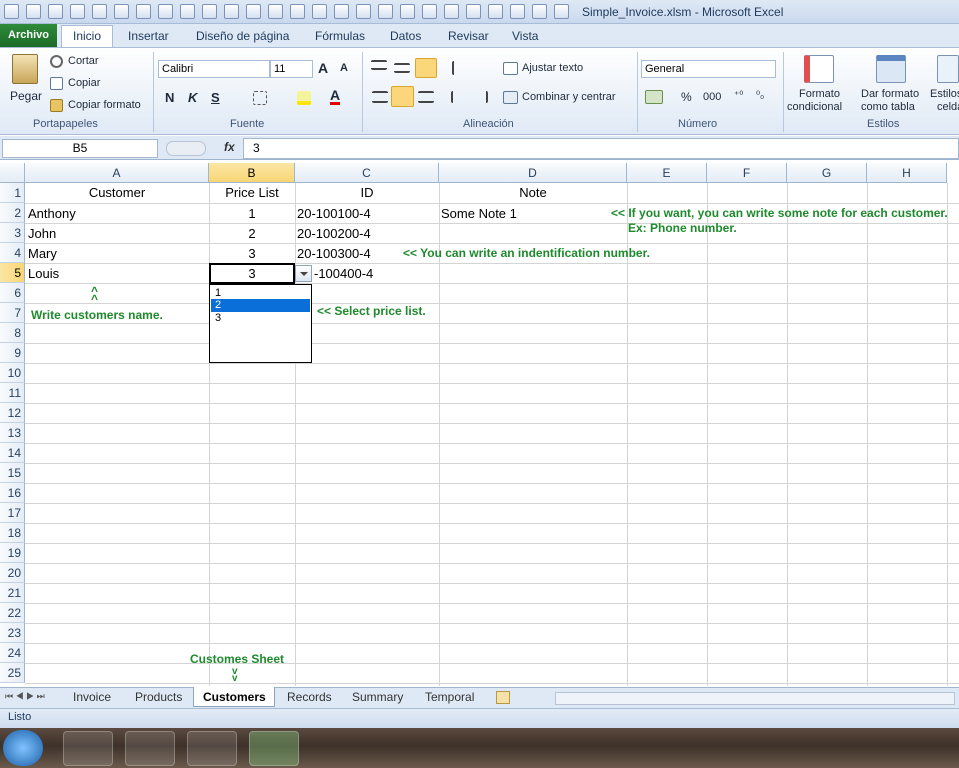 This screenshot has width=959, height=768. What do you see at coordinates (755, 698) in the screenshot?
I see `horizontal-scrollbar` at bounding box center [755, 698].